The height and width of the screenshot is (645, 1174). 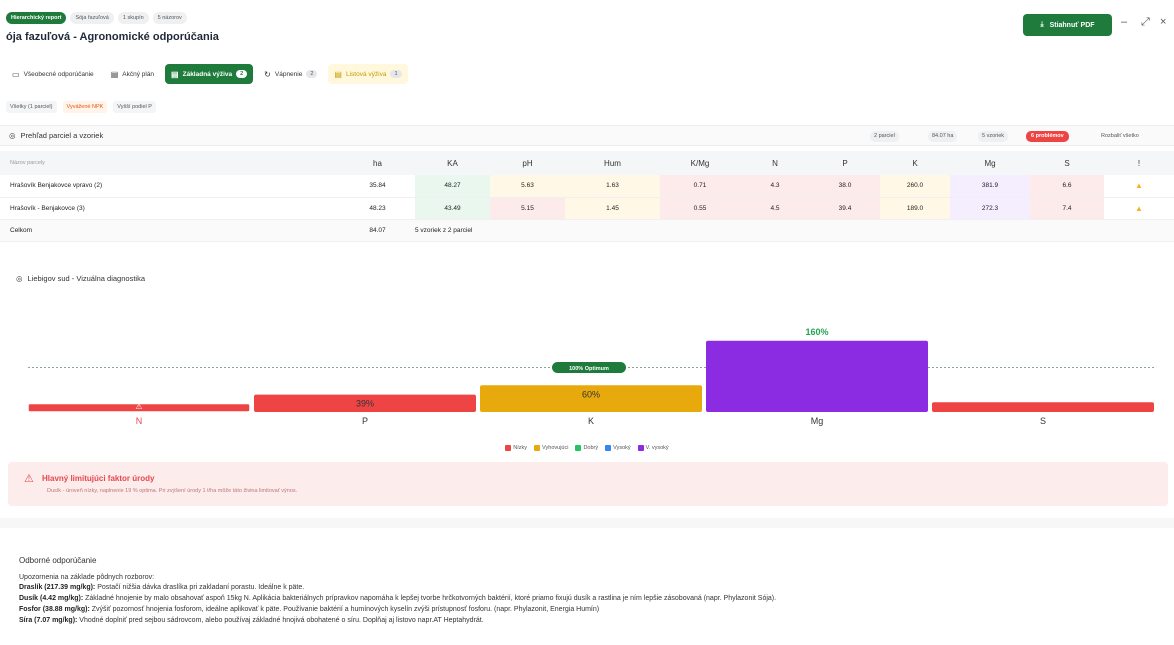 What do you see at coordinates (36, 18) in the screenshot?
I see `crumb-report: Hierarchický report` at bounding box center [36, 18].